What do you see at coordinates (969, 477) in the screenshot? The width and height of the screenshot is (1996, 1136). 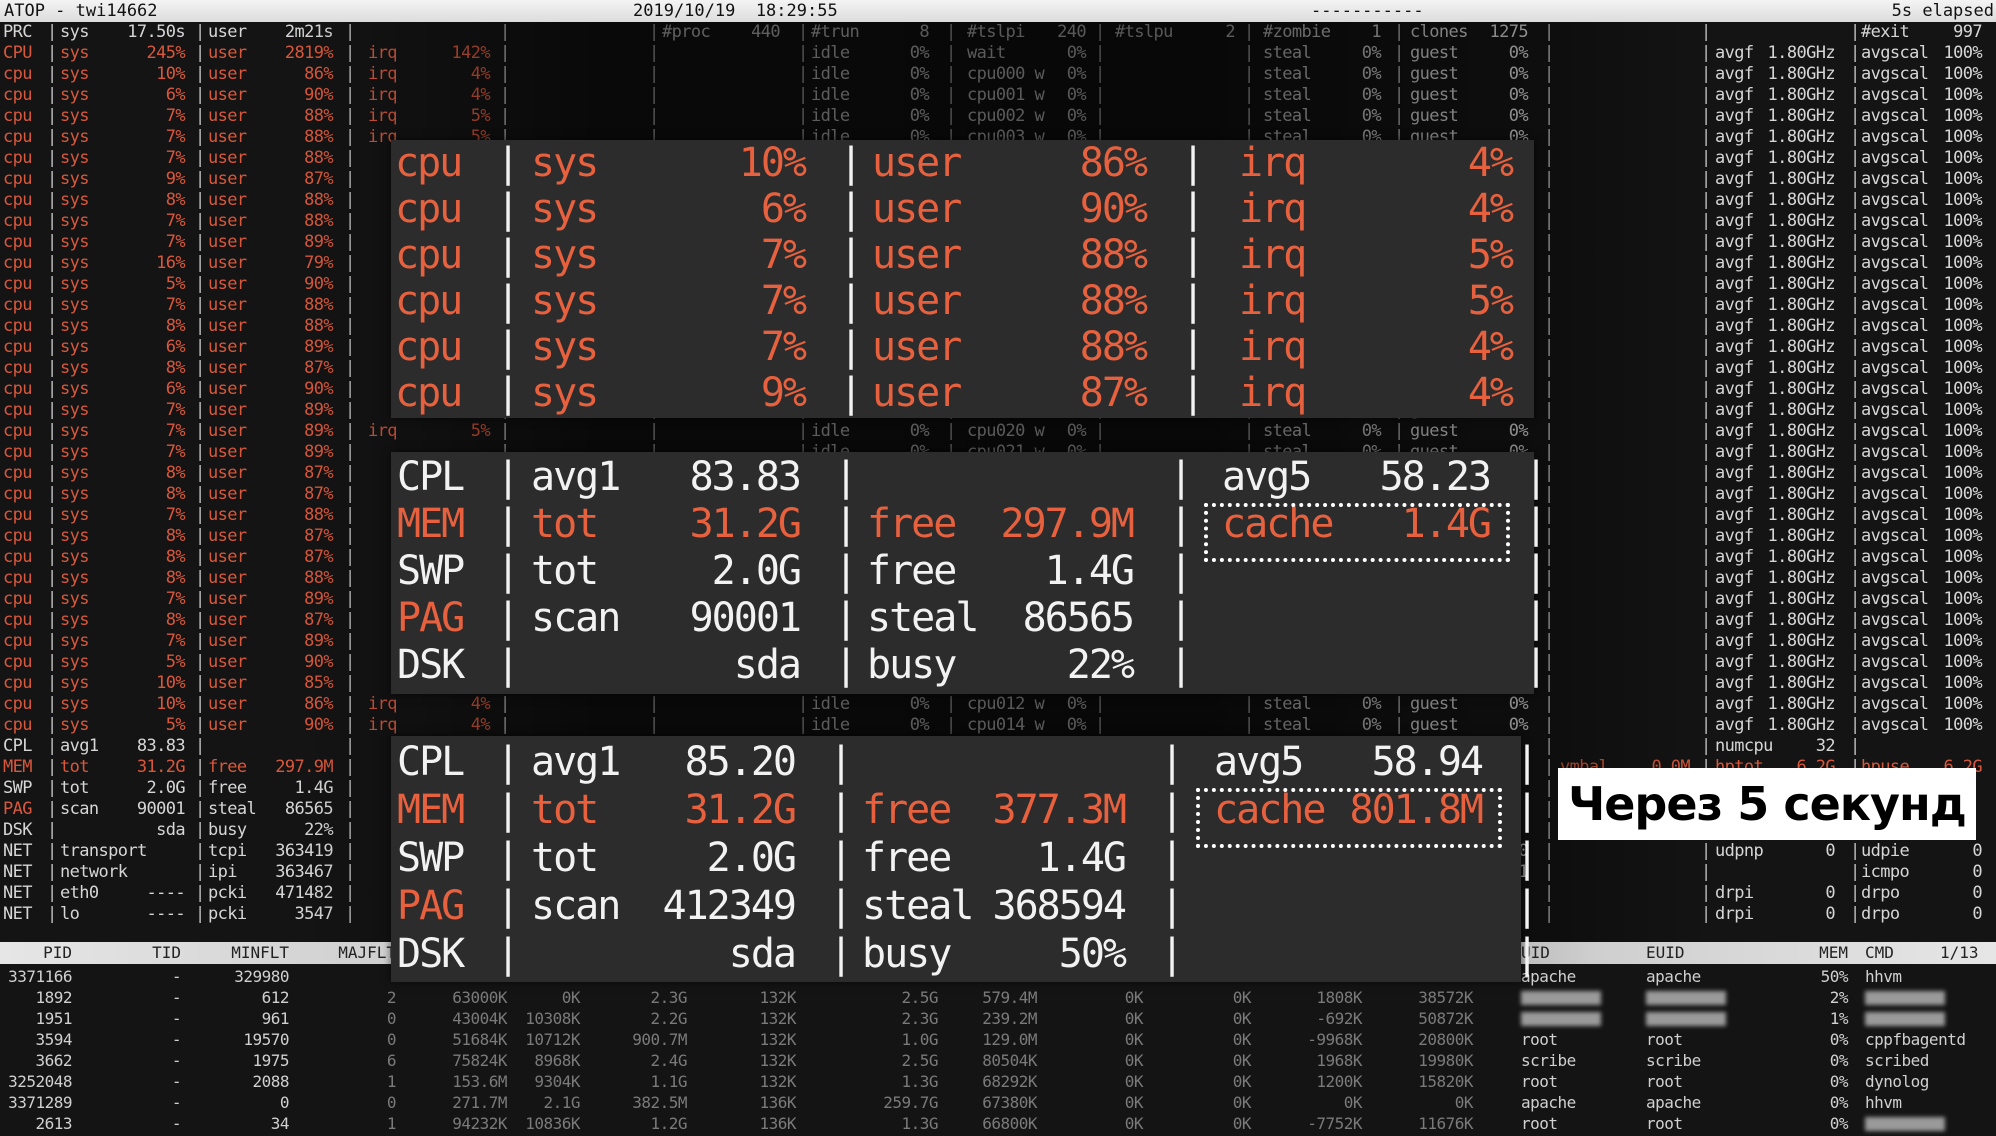 I see `zoom-row: CPL | | | | avg1 83.83 avg5 58.23` at bounding box center [969, 477].